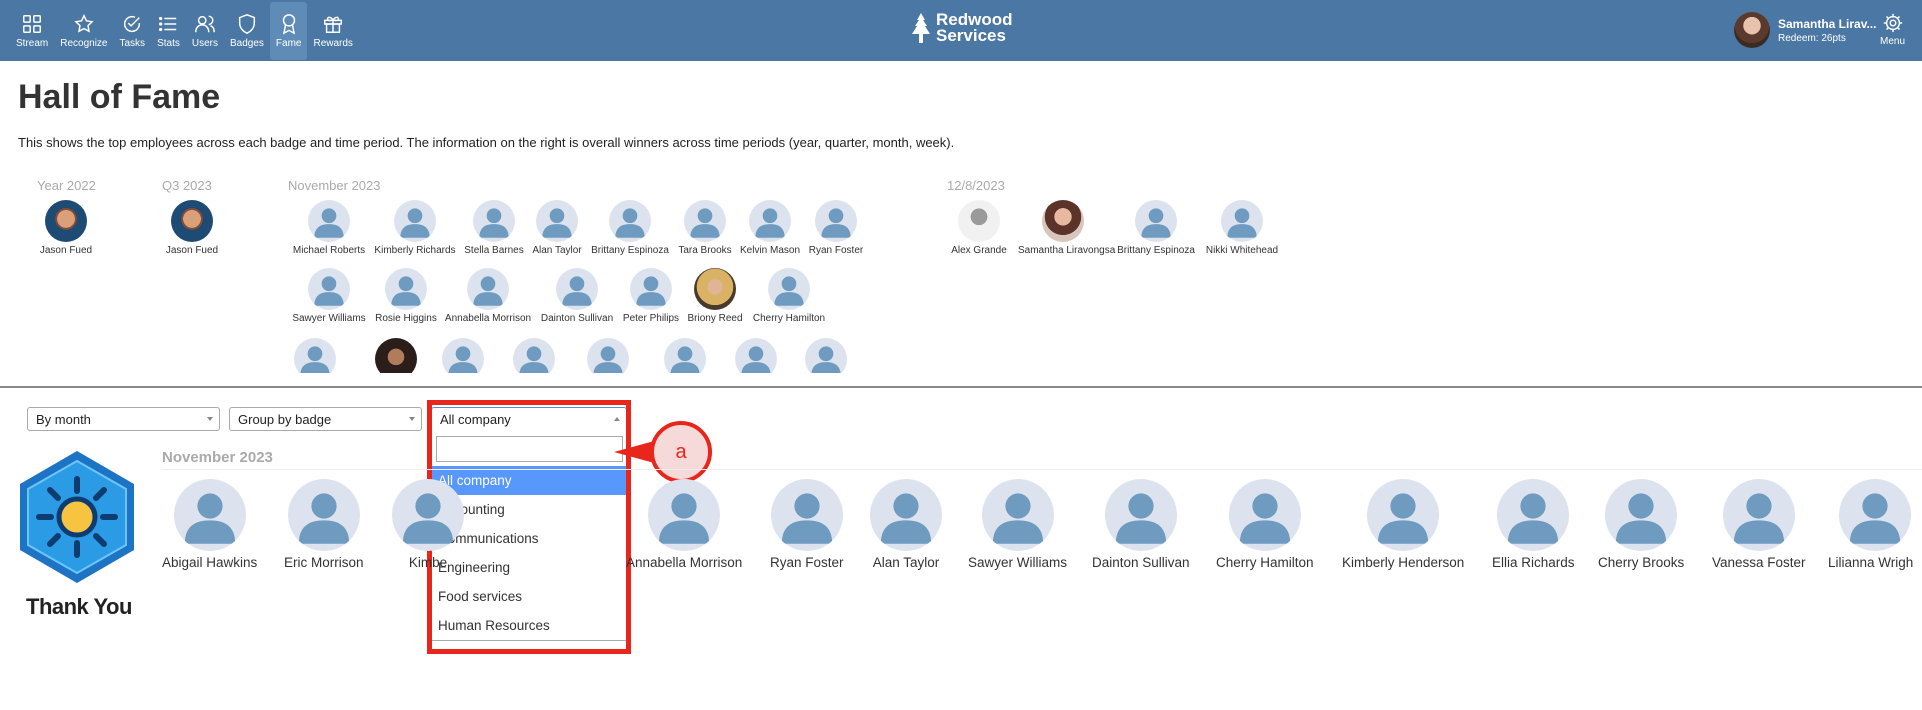 The height and width of the screenshot is (710, 1922). I want to click on winner-card: Kimberly Richards, so click(415, 228).